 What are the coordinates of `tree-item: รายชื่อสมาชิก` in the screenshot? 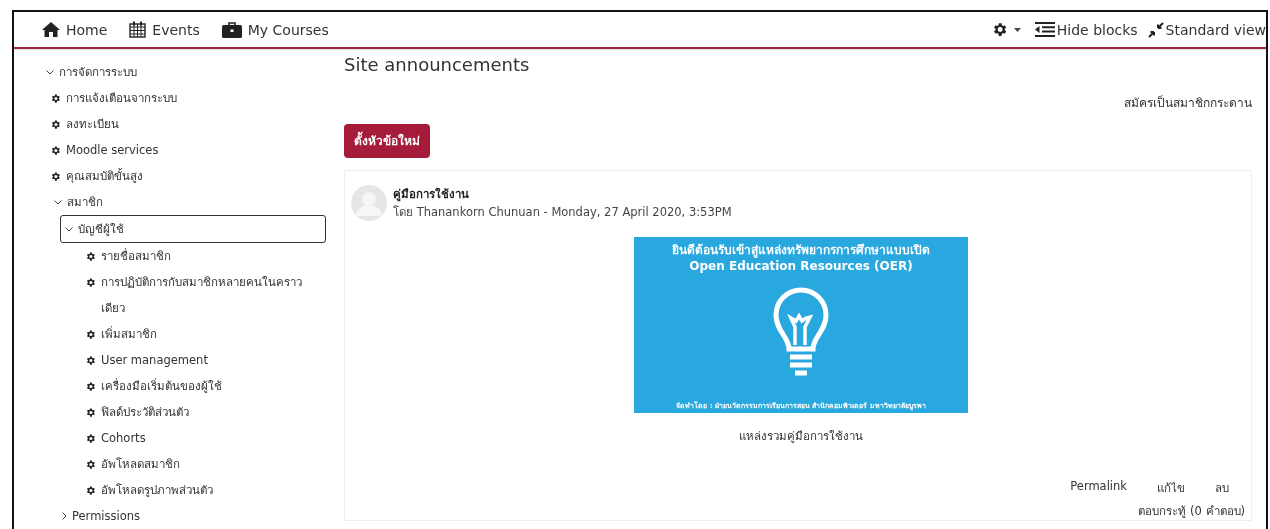 It's located at (167, 256).